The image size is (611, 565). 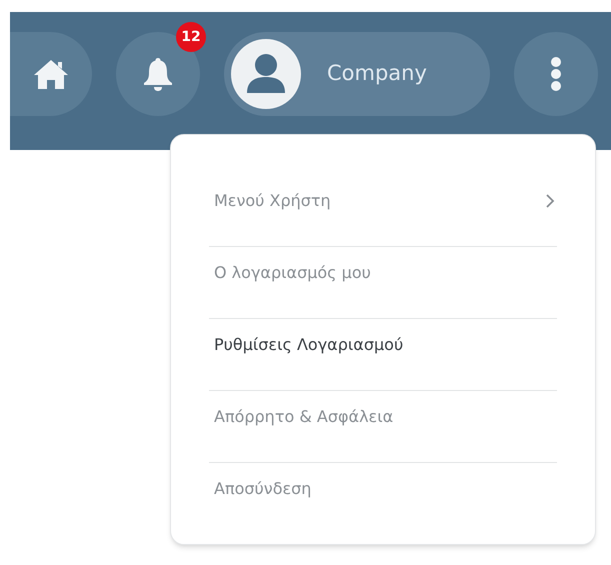 I want to click on menu-item: Μενού Χρήστη, so click(x=383, y=201).